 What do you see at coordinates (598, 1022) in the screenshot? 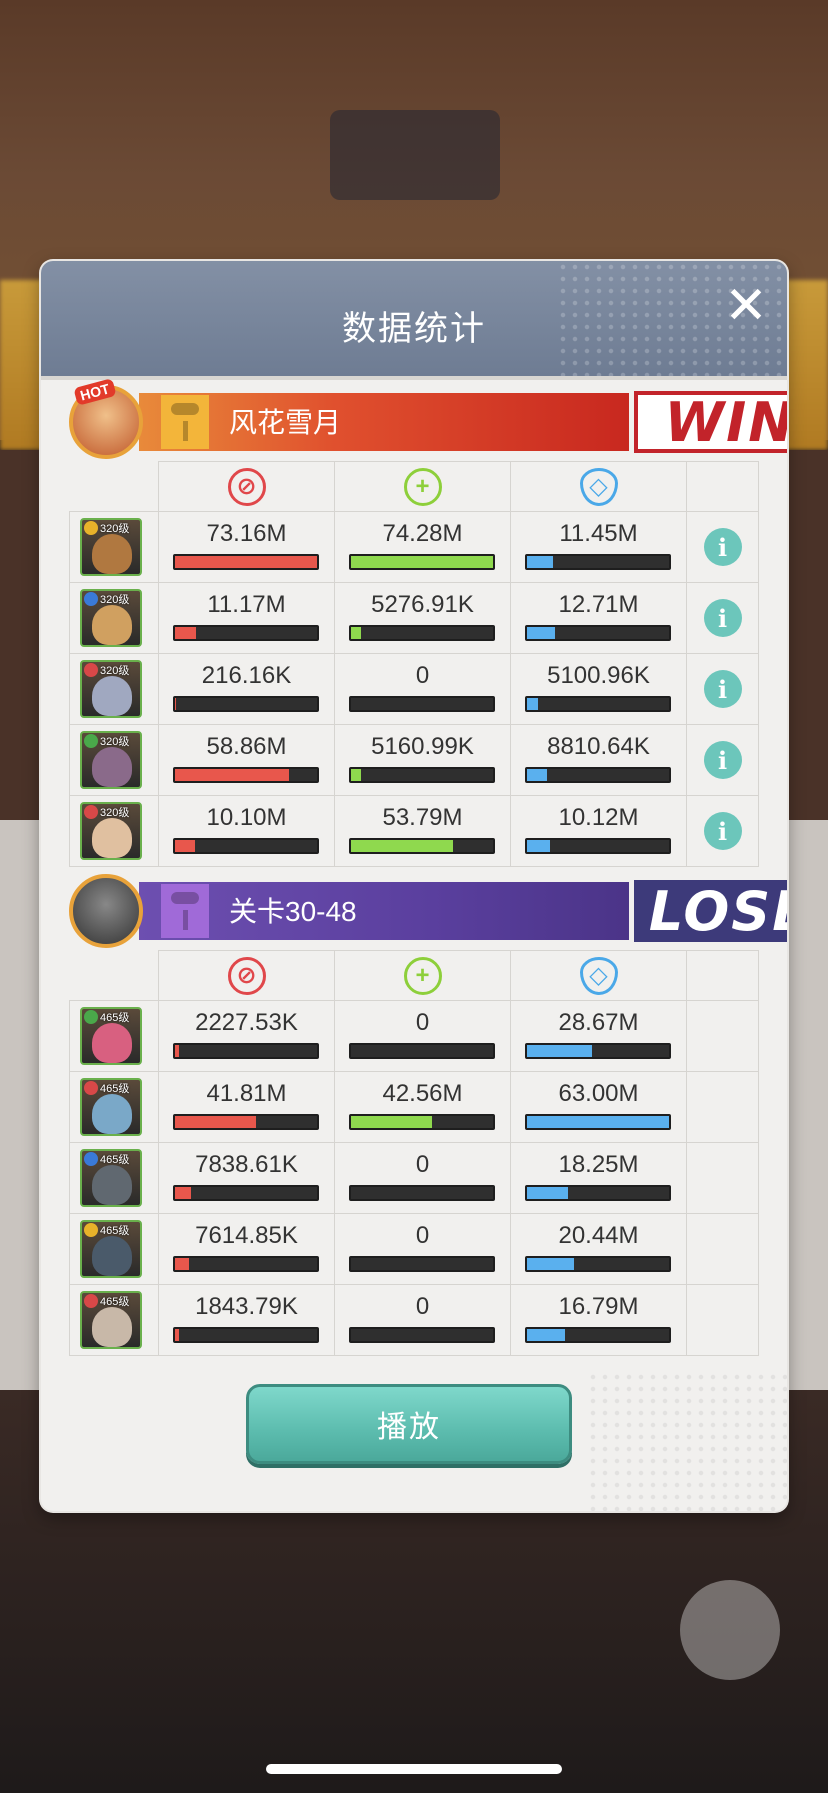
I see `defense-value: 28.67M` at bounding box center [598, 1022].